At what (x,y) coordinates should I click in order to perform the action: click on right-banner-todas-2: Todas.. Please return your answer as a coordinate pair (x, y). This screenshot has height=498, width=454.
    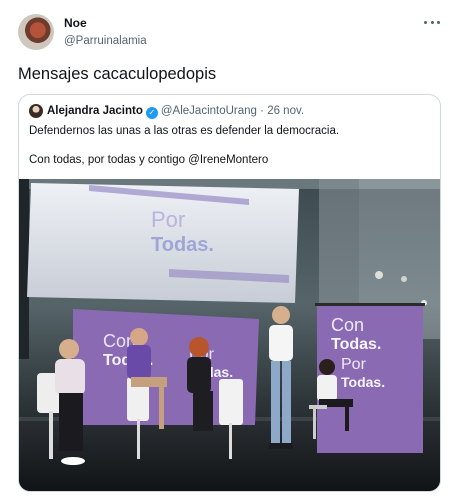
    Looking at the image, I should click on (363, 382).